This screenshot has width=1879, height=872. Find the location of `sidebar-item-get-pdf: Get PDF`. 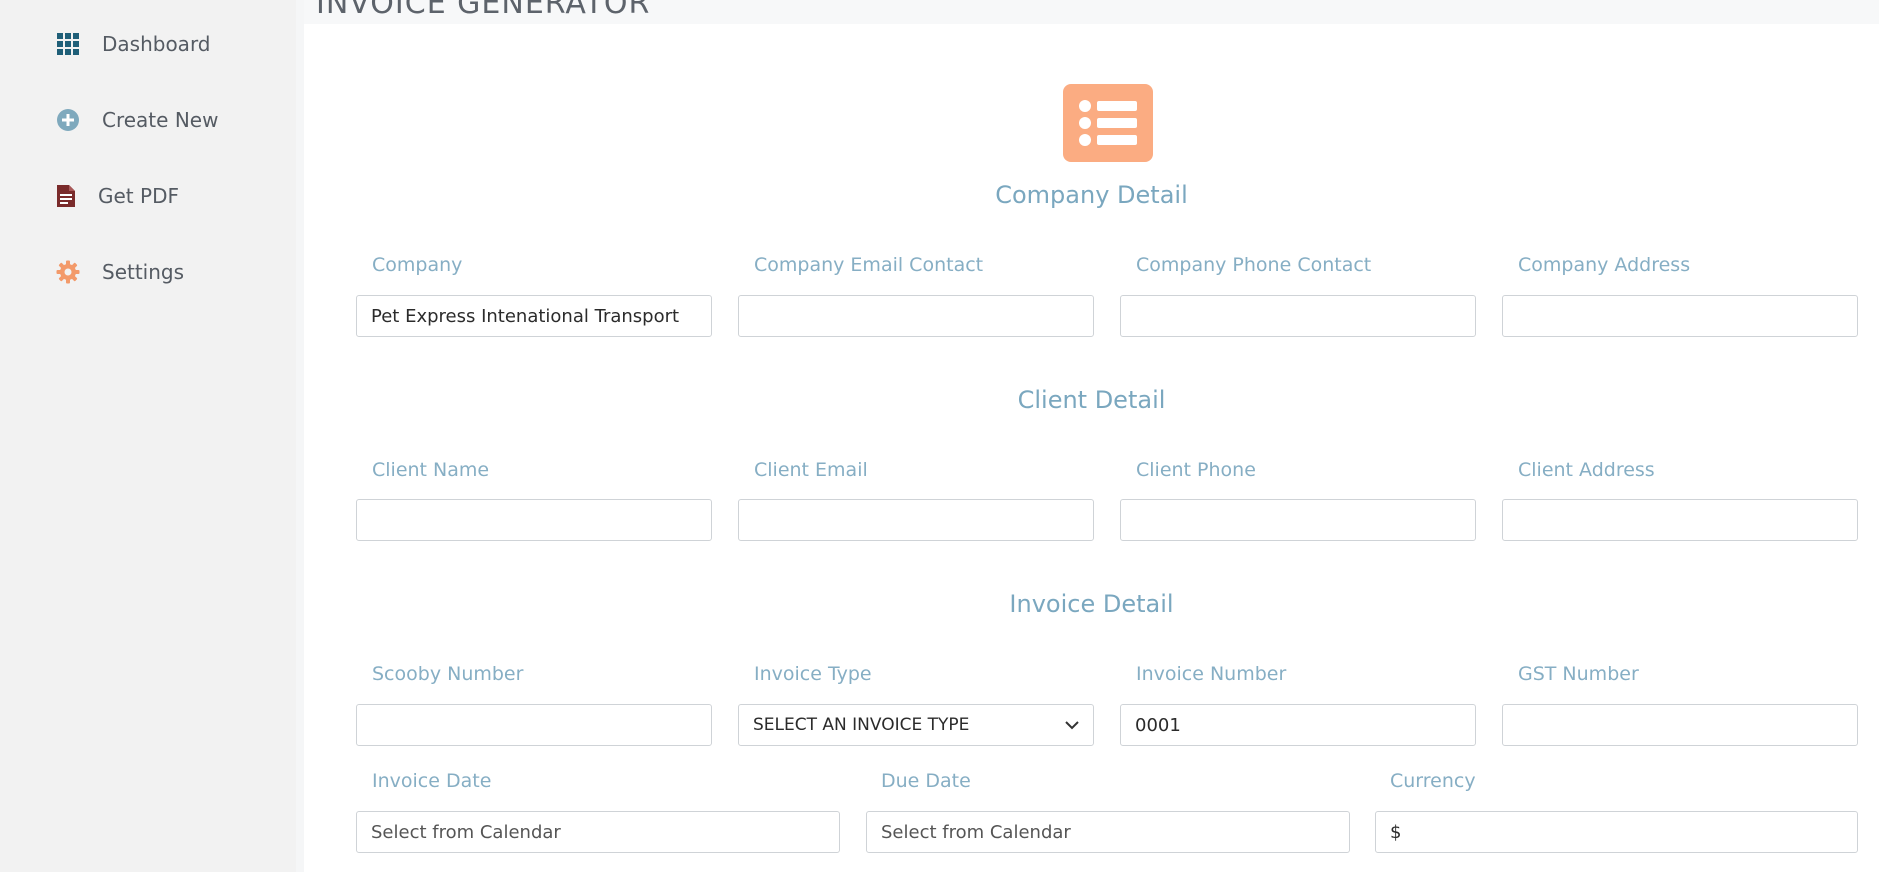

sidebar-item-get-pdf: Get PDF is located at coordinates (117, 196).